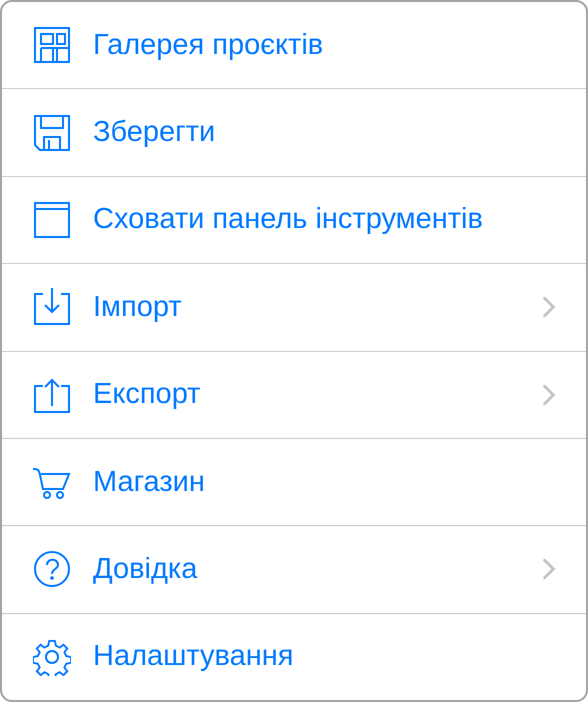  I want to click on menu-item: Сховати панель інструментів, so click(294, 220).